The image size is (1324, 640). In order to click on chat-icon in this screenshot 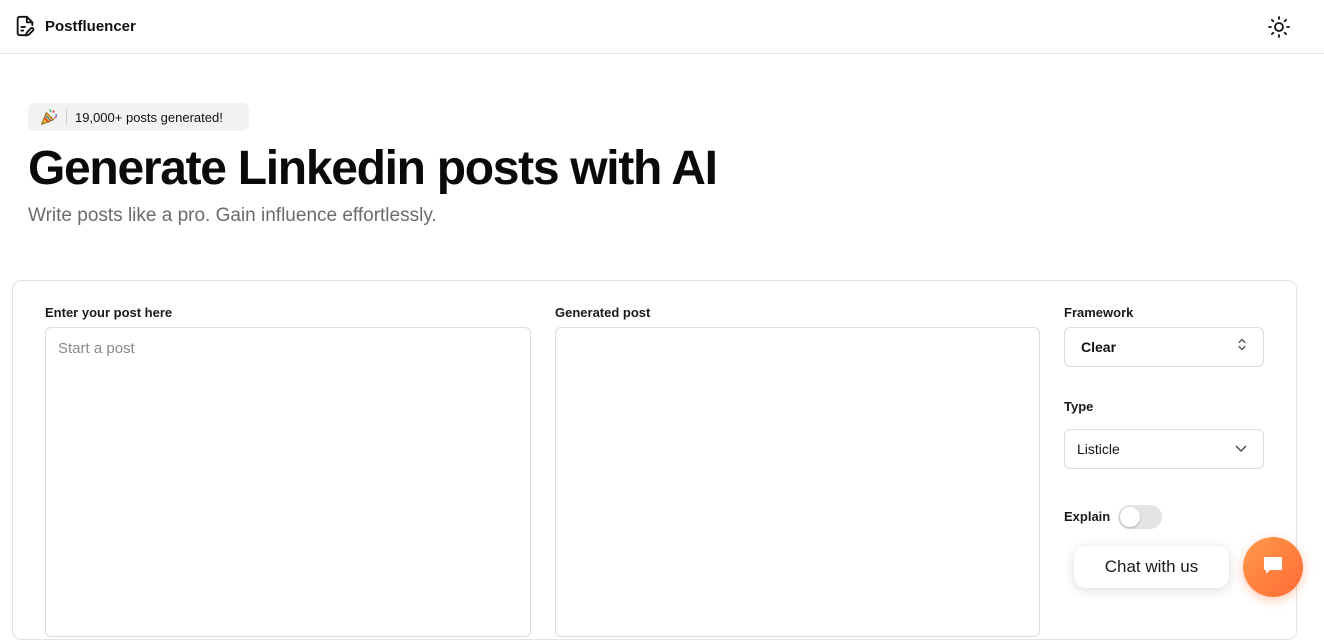, I will do `click(1273, 567)`.